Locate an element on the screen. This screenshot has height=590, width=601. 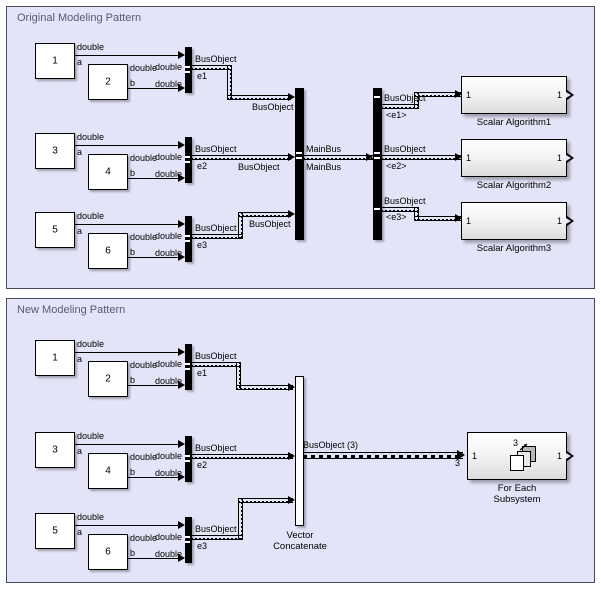
main-bus-creator-block is located at coordinates (299, 164).